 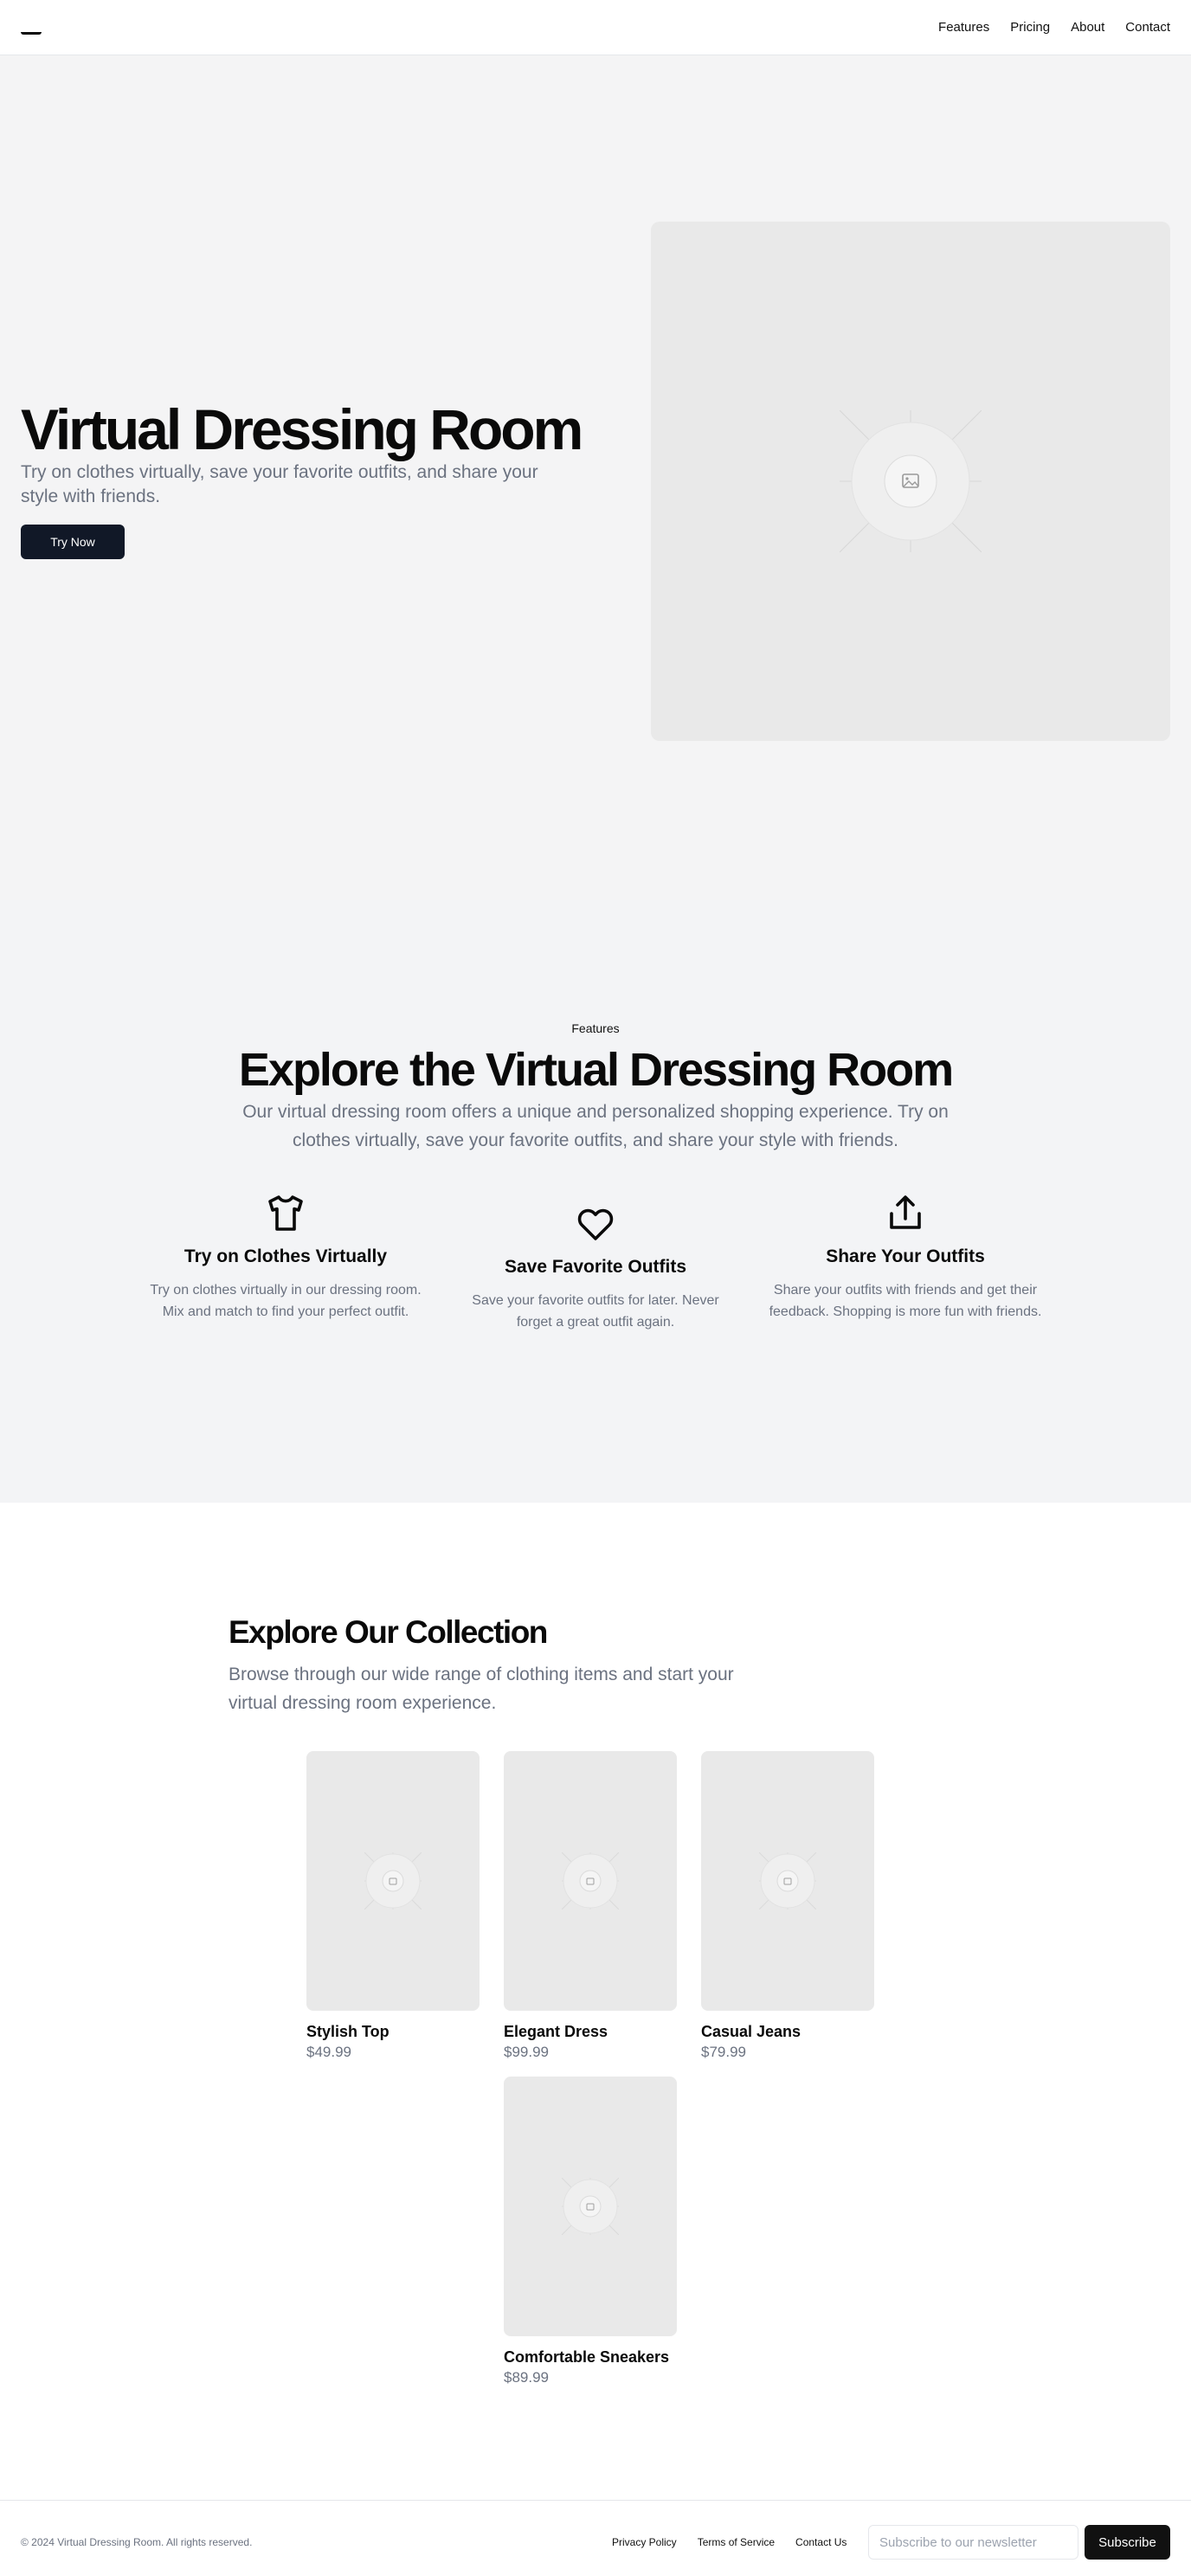 I want to click on product-price: $49.99, so click(x=329, y=2052).